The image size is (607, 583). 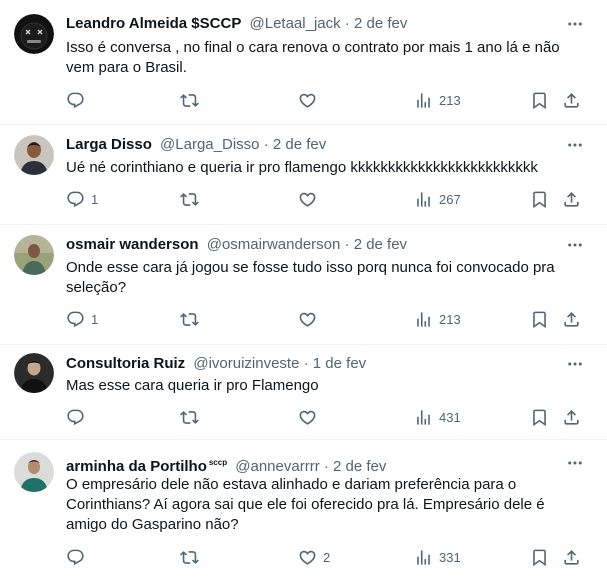 What do you see at coordinates (339, 363) in the screenshot?
I see `tweet-date: 1 de fev` at bounding box center [339, 363].